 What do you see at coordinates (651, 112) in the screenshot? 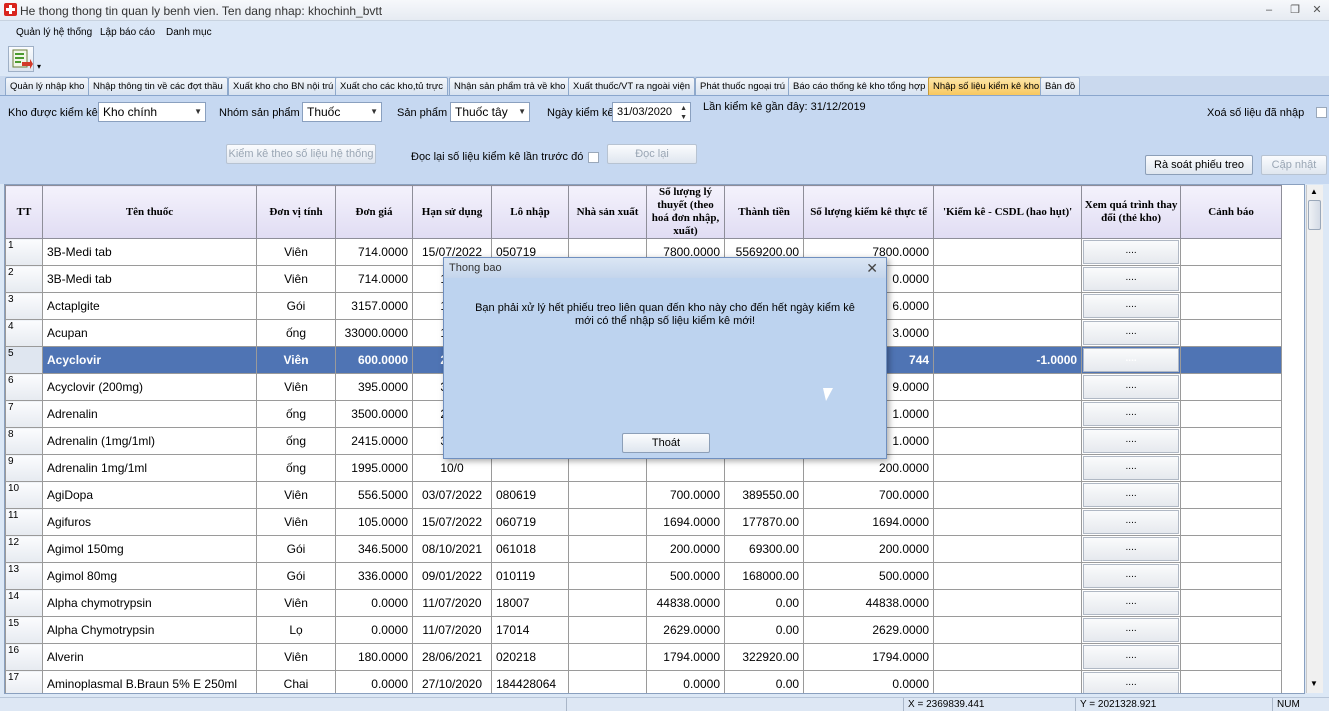
I see `ngay-kiem-ke-picker: 31/03/2020 ▲ ▼` at bounding box center [651, 112].